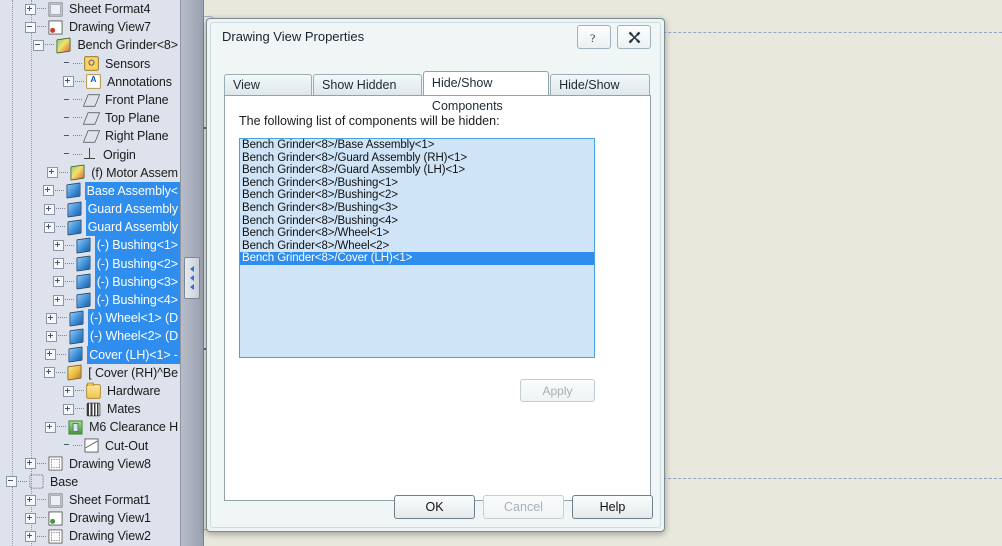 The height and width of the screenshot is (546, 1002). What do you see at coordinates (90, 318) in the screenshot?
I see `tree-item-wheel-1-d: (-) Wheel<1> (D` at bounding box center [90, 318].